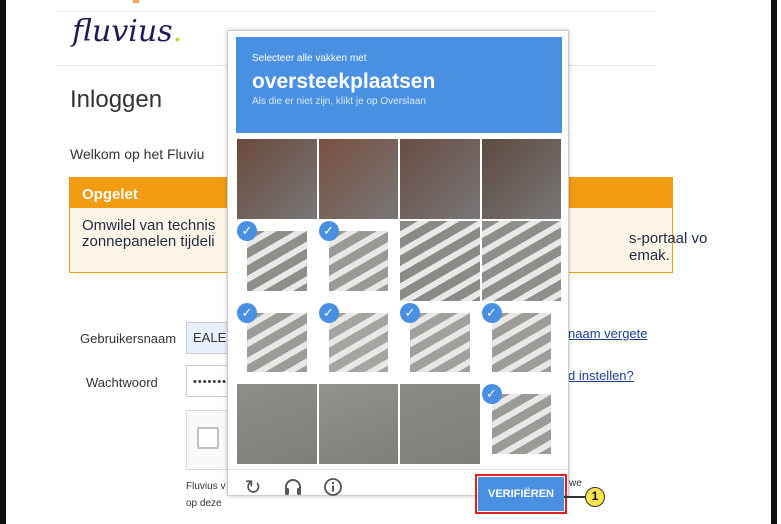 This screenshot has height=524, width=781. Describe the element at coordinates (204, 503) in the screenshot. I see `disclaimer-line-2: op deze` at that location.